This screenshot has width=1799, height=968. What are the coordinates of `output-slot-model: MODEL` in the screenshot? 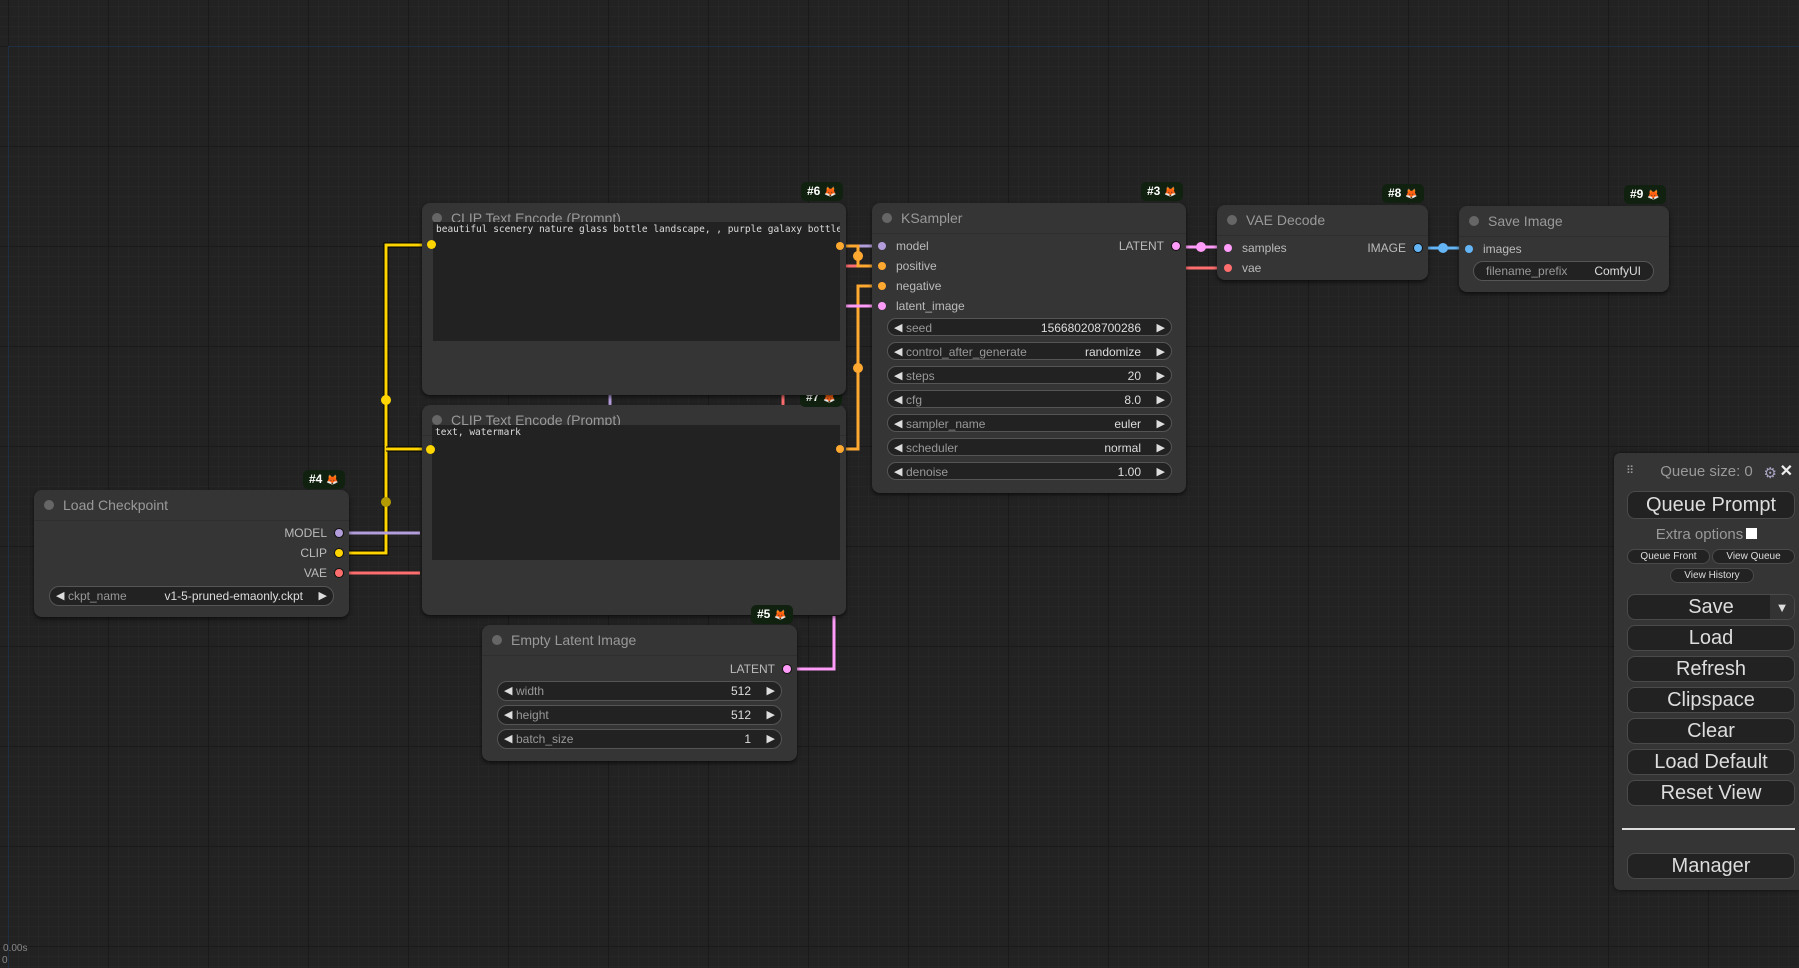 It's located at (313, 533).